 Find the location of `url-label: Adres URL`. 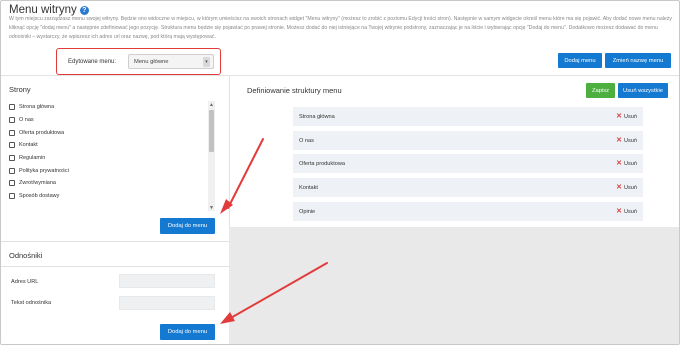

url-label: Adres URL is located at coordinates (25, 282).